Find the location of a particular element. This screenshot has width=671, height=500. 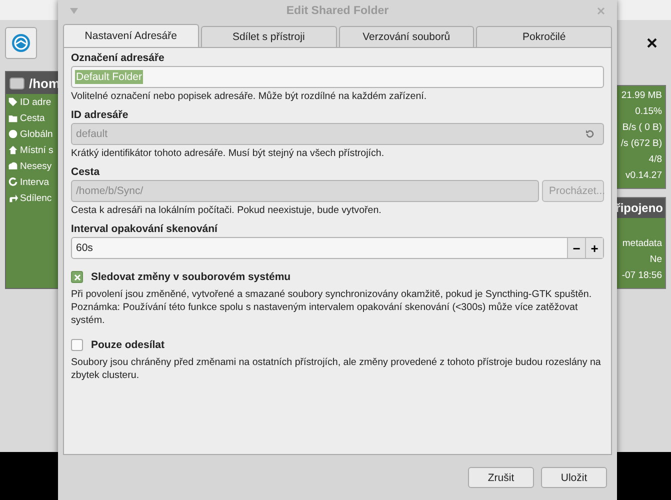

refresh-icon is located at coordinates (13, 182).